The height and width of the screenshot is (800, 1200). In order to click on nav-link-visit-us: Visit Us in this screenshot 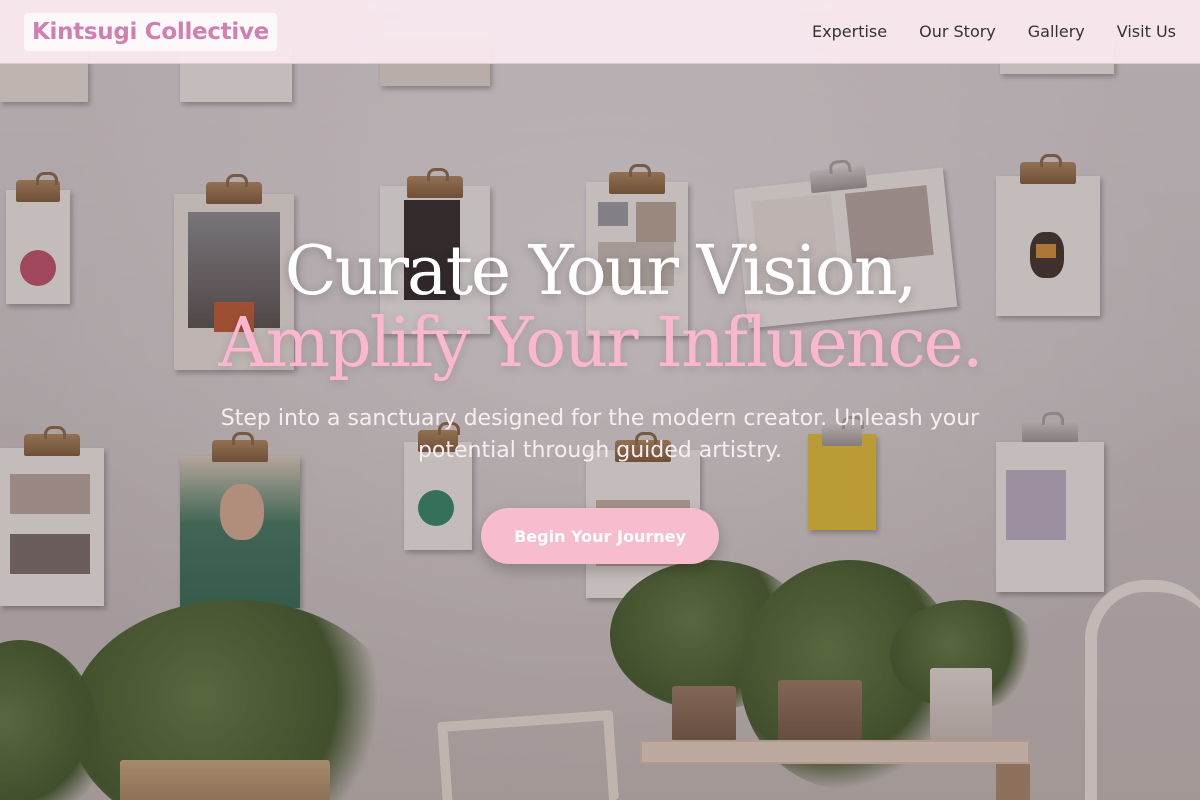, I will do `click(1146, 31)`.